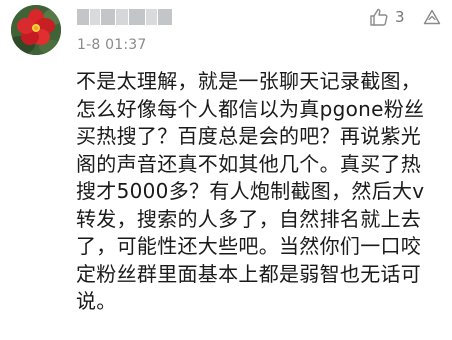 The height and width of the screenshot is (340, 452). What do you see at coordinates (96, 301) in the screenshot?
I see `comment-line: 说。` at bounding box center [96, 301].